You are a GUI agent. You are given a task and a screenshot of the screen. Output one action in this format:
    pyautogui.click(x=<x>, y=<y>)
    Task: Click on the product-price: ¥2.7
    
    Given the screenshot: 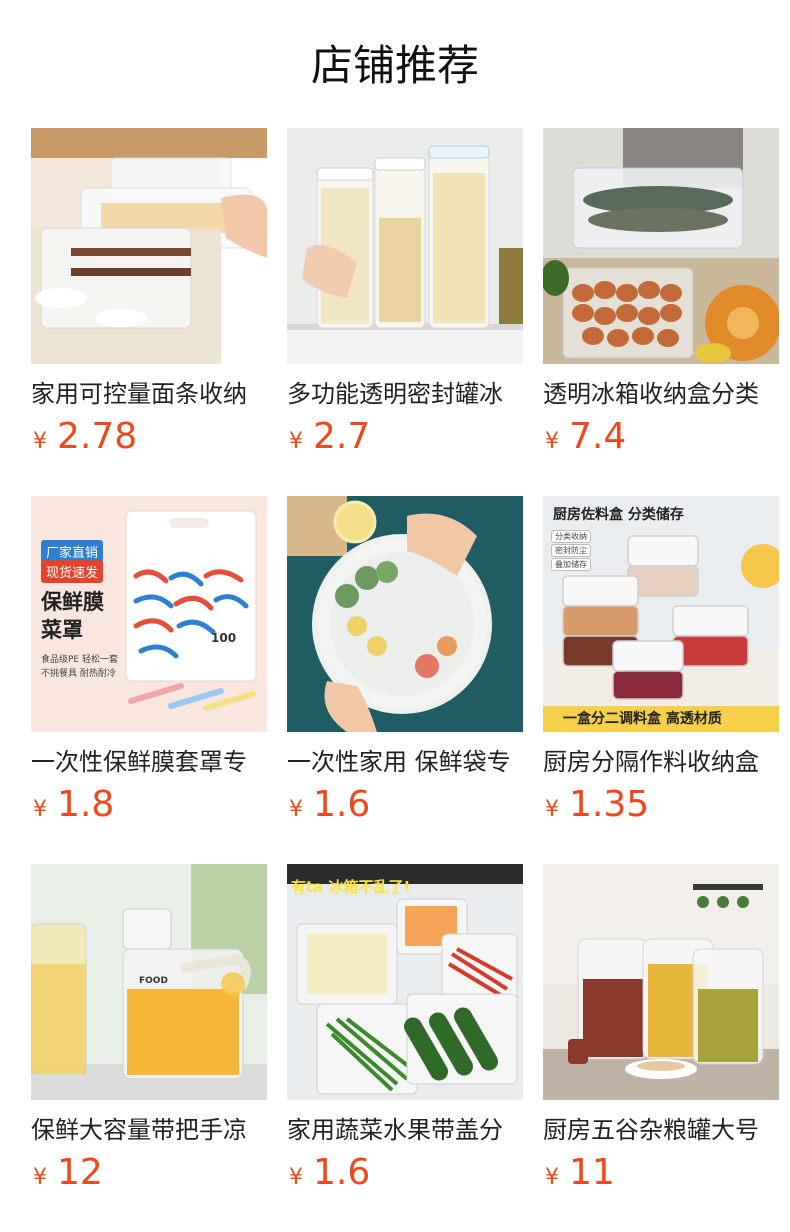 What is the action you would take?
    pyautogui.click(x=328, y=437)
    